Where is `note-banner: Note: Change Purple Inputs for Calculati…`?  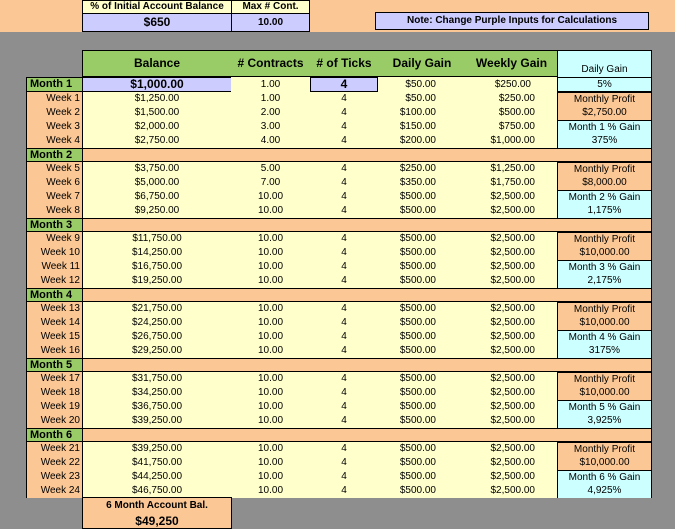
note-banner: Note: Change Purple Inputs for Calculati… is located at coordinates (512, 21).